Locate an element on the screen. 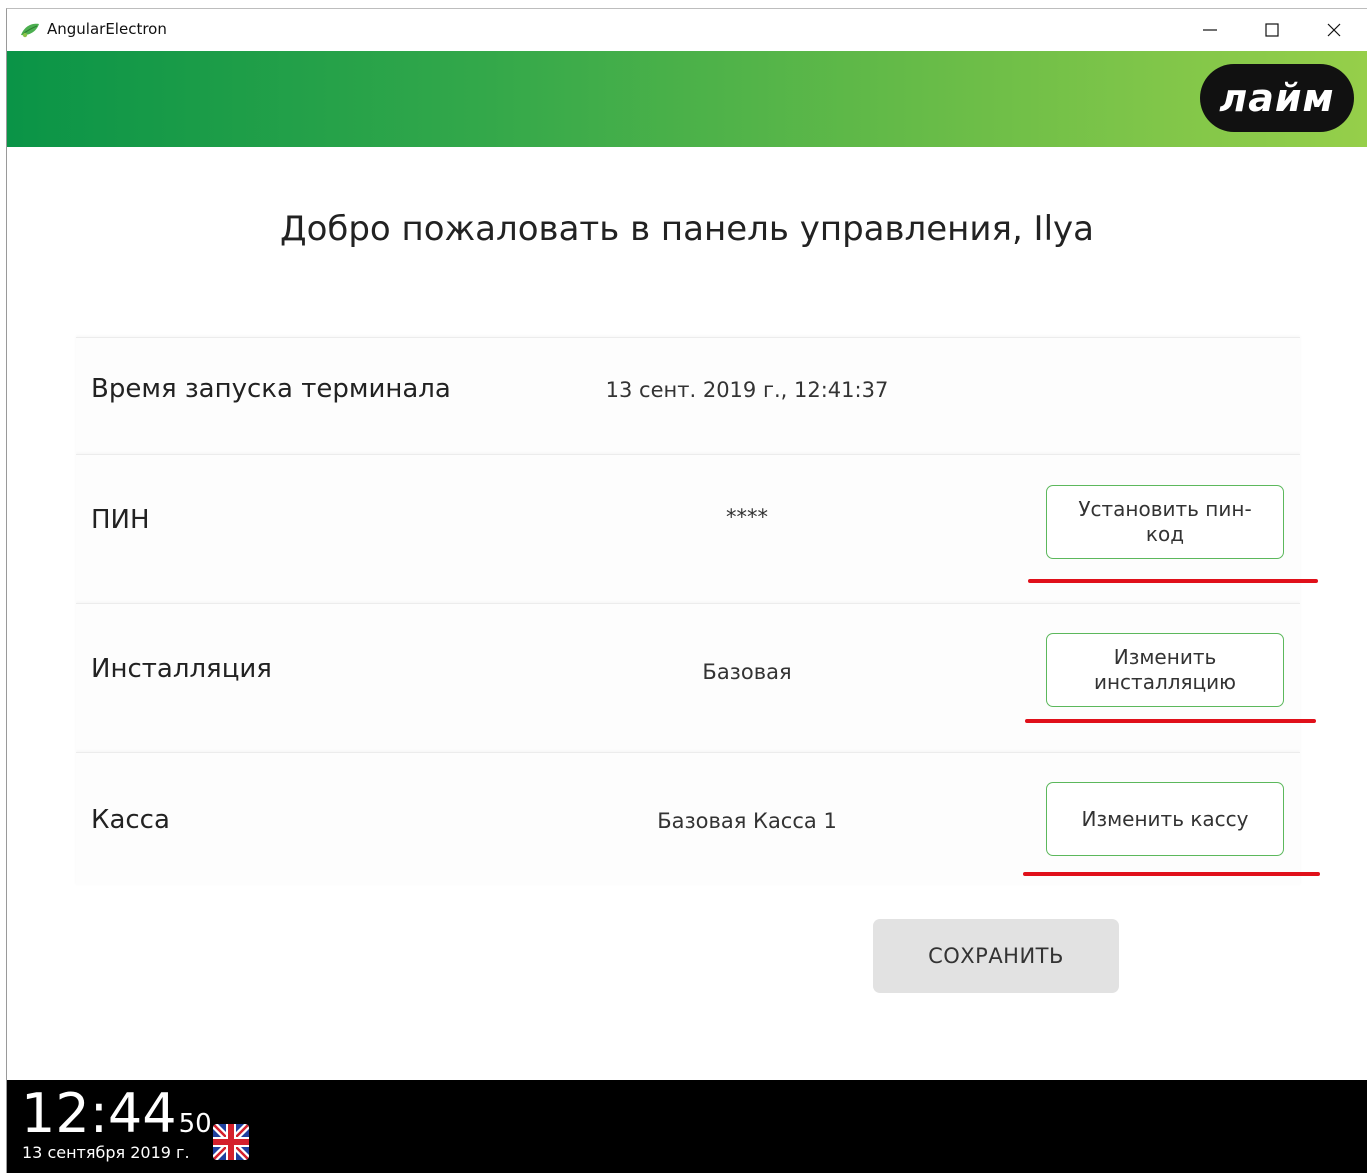  minimize-button is located at coordinates (1210, 30).